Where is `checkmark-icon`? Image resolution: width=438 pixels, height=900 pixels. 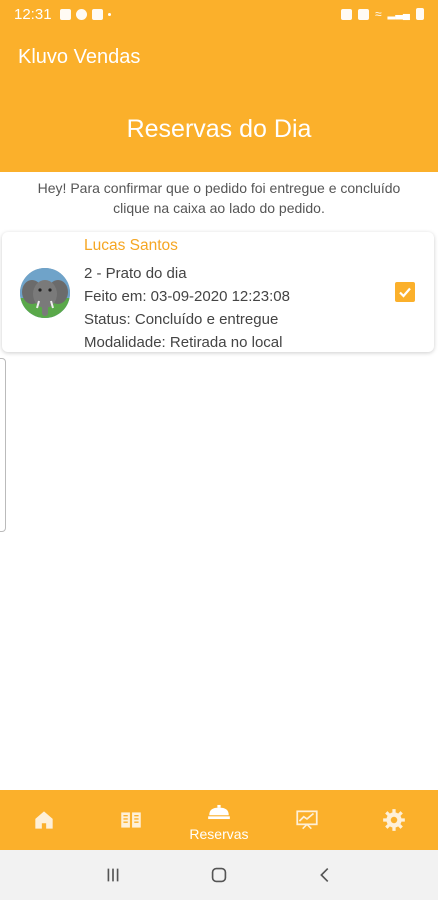 checkmark-icon is located at coordinates (405, 292).